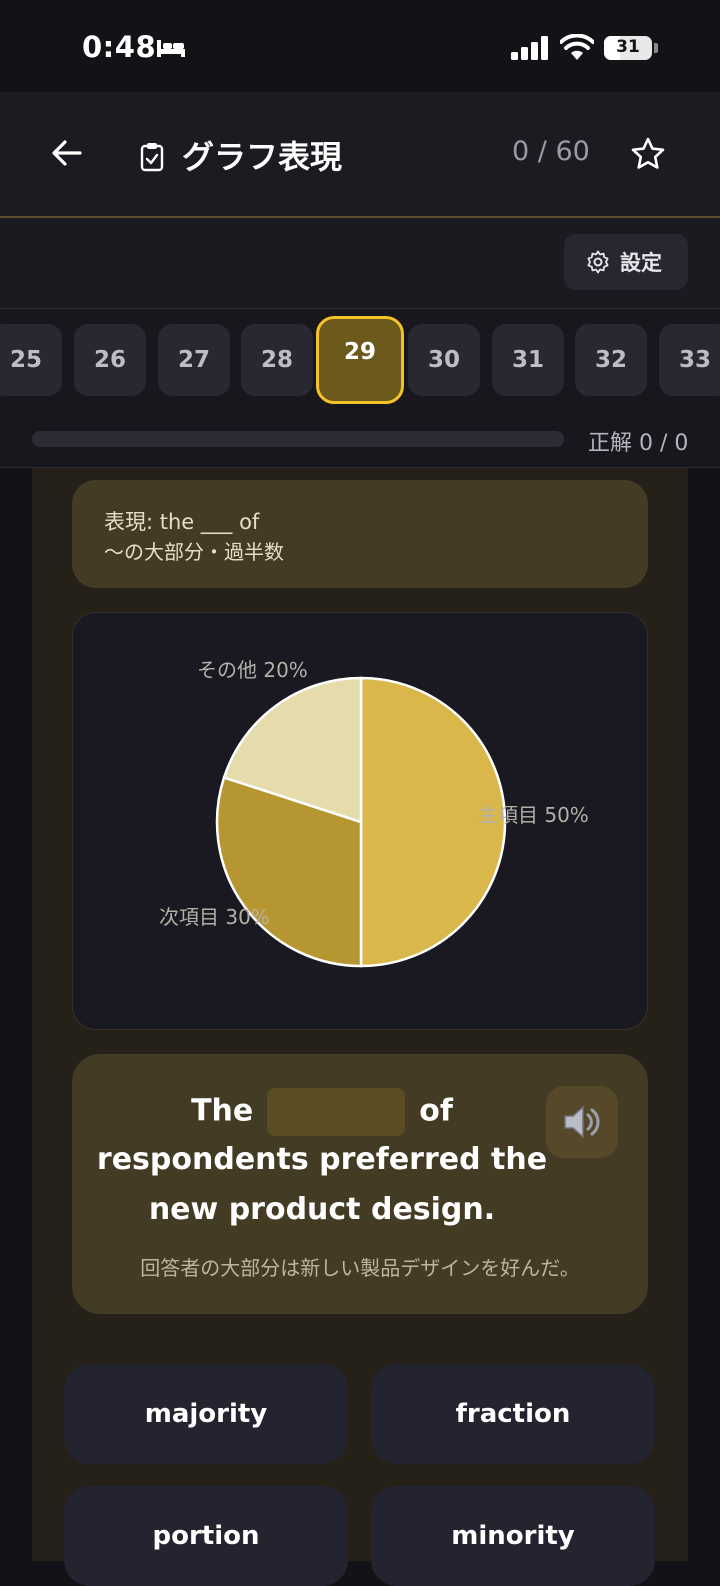 Image resolution: width=720 pixels, height=1586 pixels. Describe the element at coordinates (577, 47) in the screenshot. I see `wifi-icon` at that location.